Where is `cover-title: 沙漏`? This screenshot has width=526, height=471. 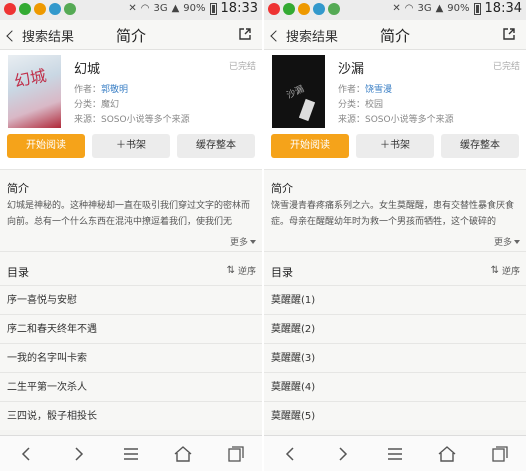
cover-title: 沙漏 is located at coordinates (295, 93).